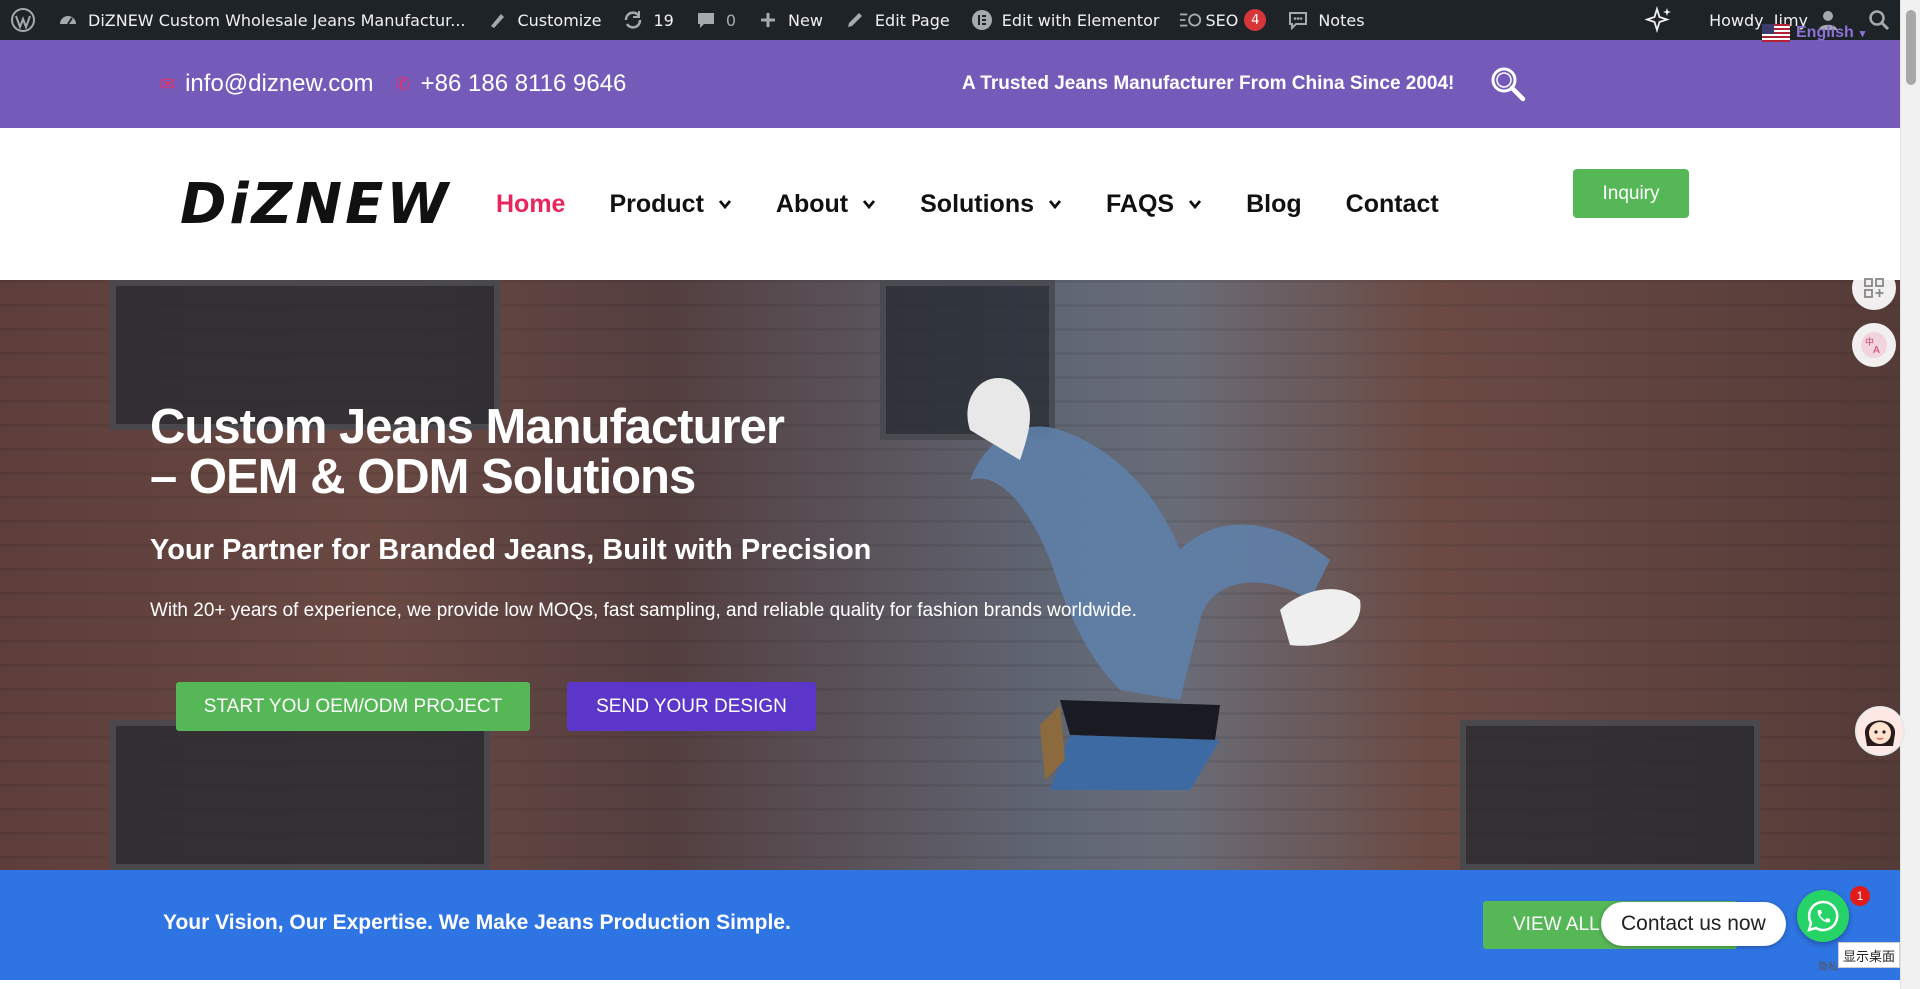 The image size is (1920, 989). What do you see at coordinates (403, 83) in the screenshot?
I see `phone-icon: ✆` at bounding box center [403, 83].